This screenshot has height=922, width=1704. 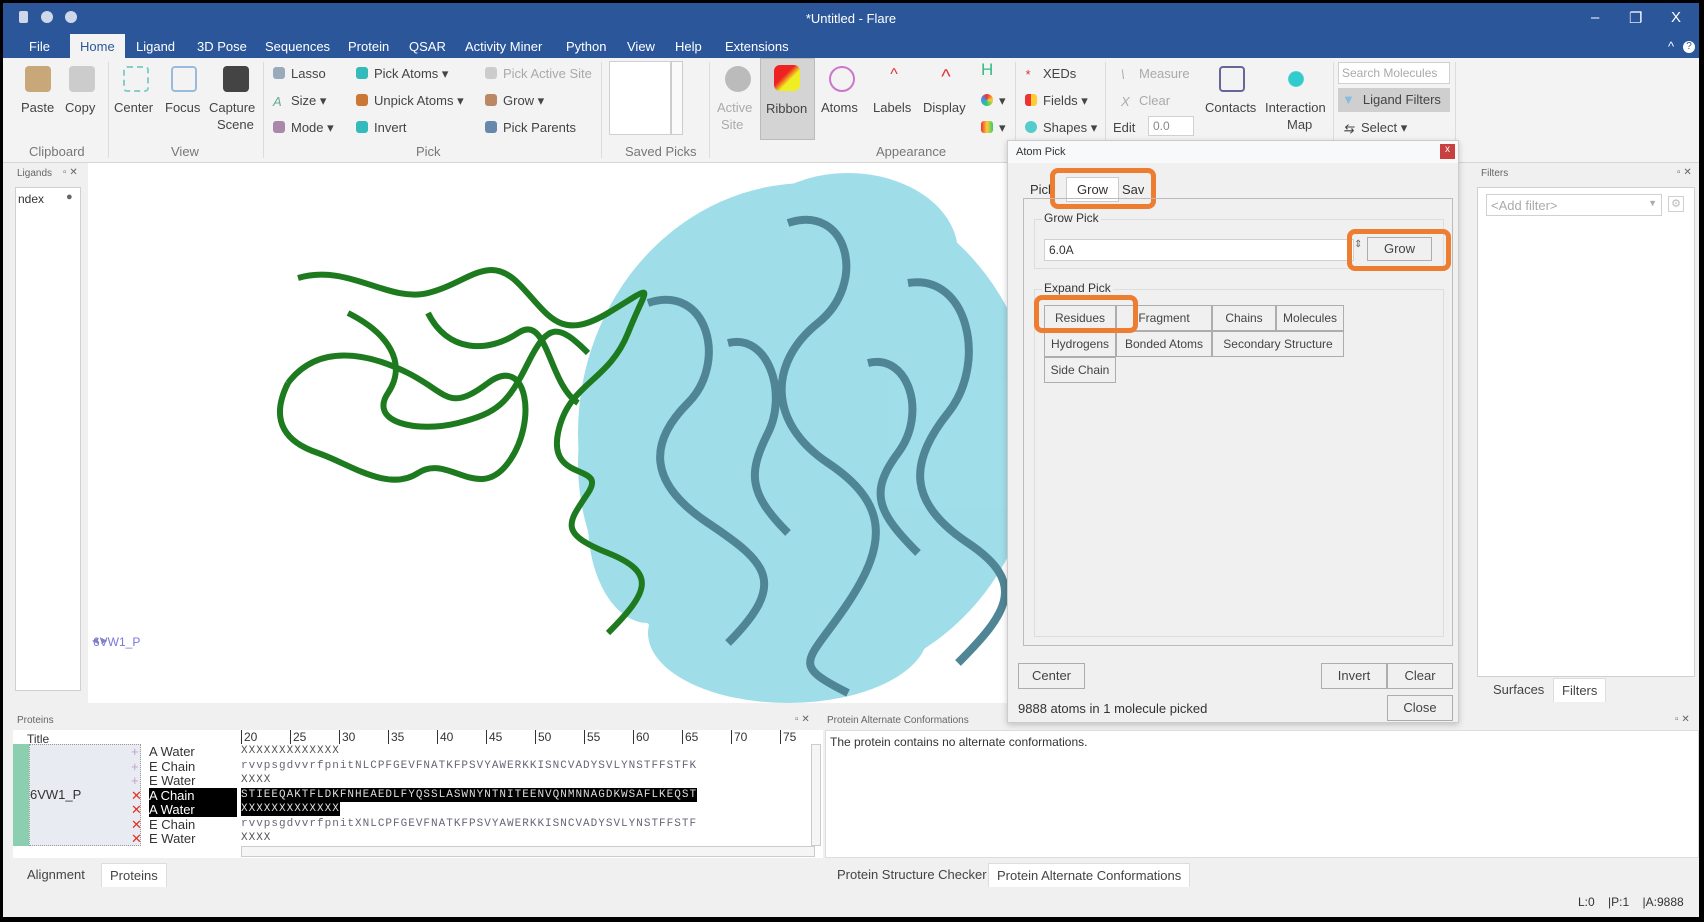 I want to click on ligands-column-header: ndex, so click(x=31, y=199).